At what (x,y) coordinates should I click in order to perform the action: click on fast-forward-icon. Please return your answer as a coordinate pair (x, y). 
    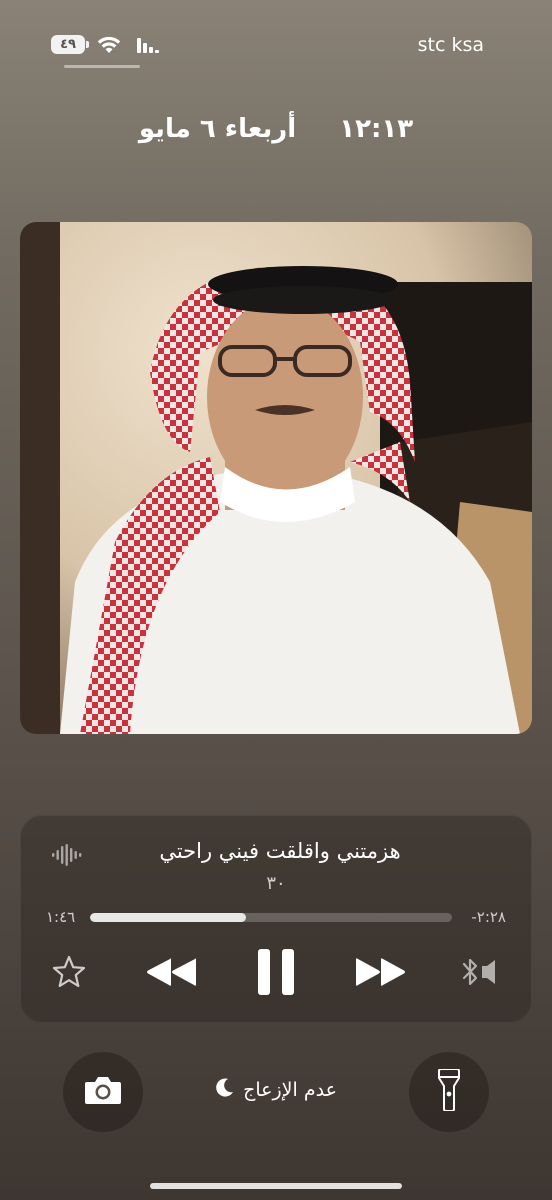
    Looking at the image, I should click on (381, 974).